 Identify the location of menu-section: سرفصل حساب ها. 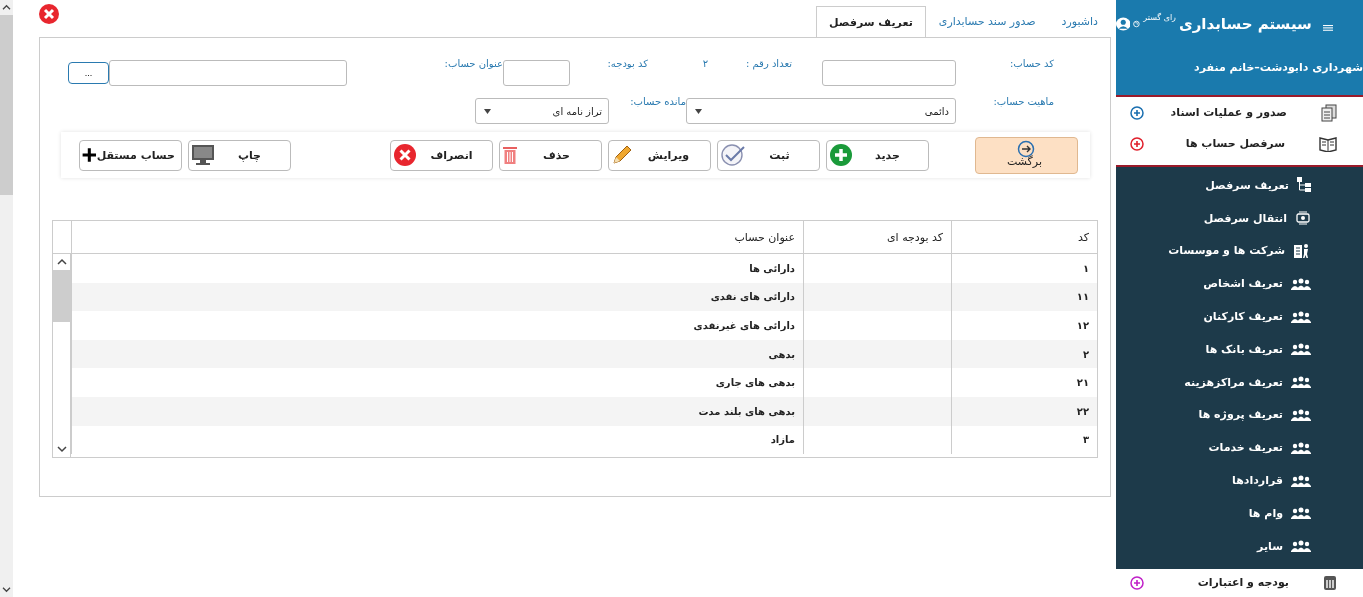
(1239, 143).